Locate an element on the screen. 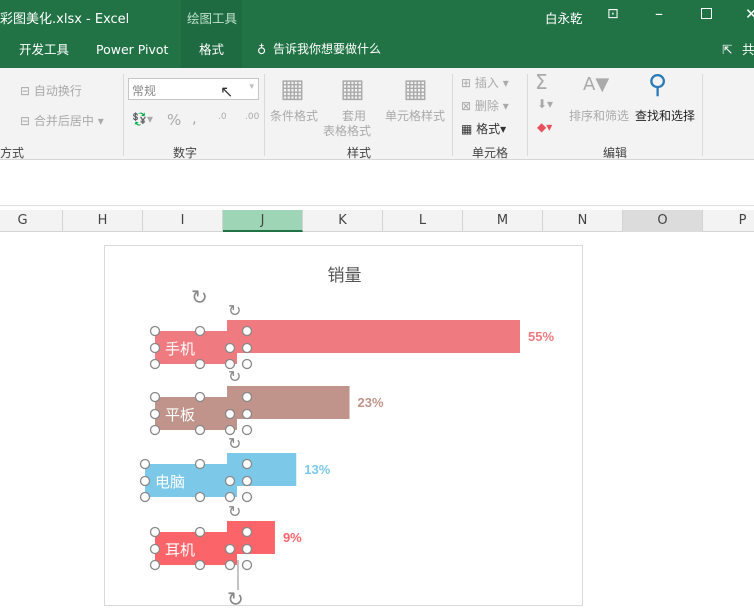 Image resolution: width=754 pixels, height=612 pixels. category-label: 电脑 is located at coordinates (170, 482).